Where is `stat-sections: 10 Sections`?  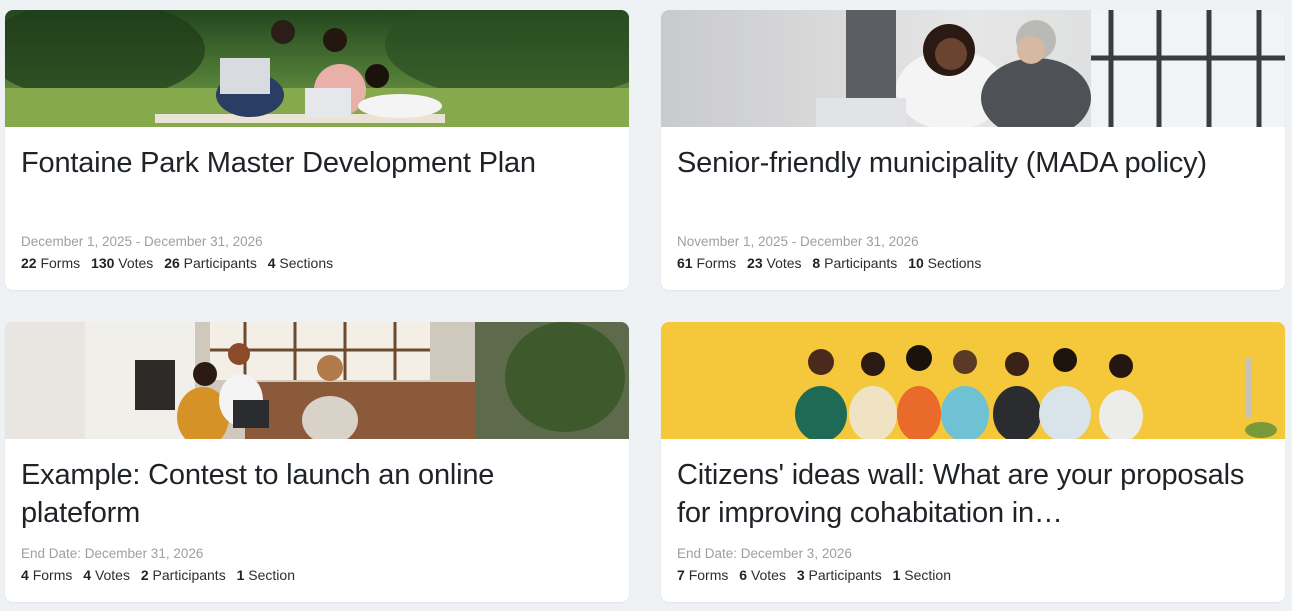 stat-sections: 10 Sections is located at coordinates (945, 263).